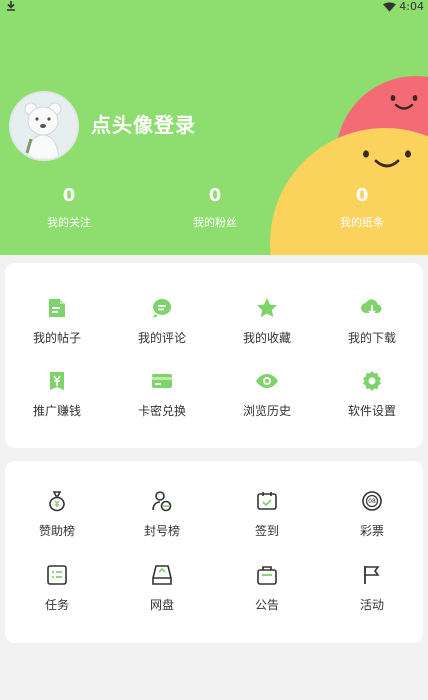 Image resolution: width=428 pixels, height=700 pixels. Describe the element at coordinates (57, 308) in the screenshot. I see `post-icon` at that location.